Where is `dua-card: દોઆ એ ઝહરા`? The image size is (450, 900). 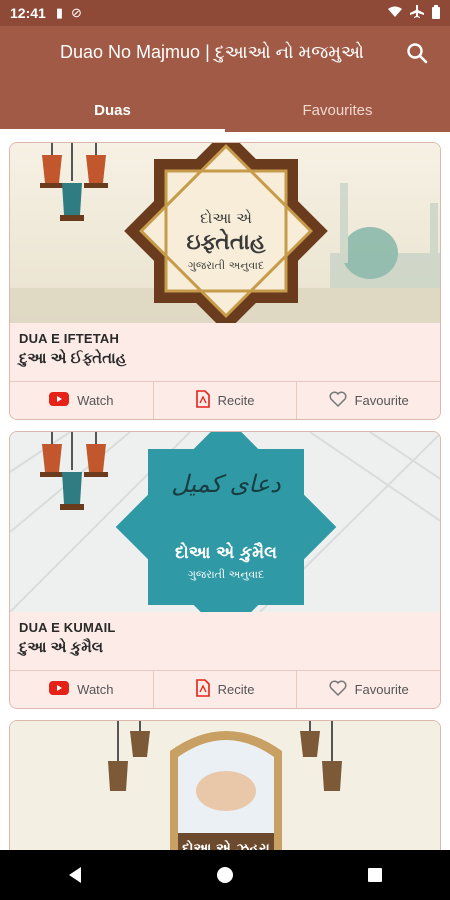 dua-card: દોઆ એ ઝહરા is located at coordinates (225, 785).